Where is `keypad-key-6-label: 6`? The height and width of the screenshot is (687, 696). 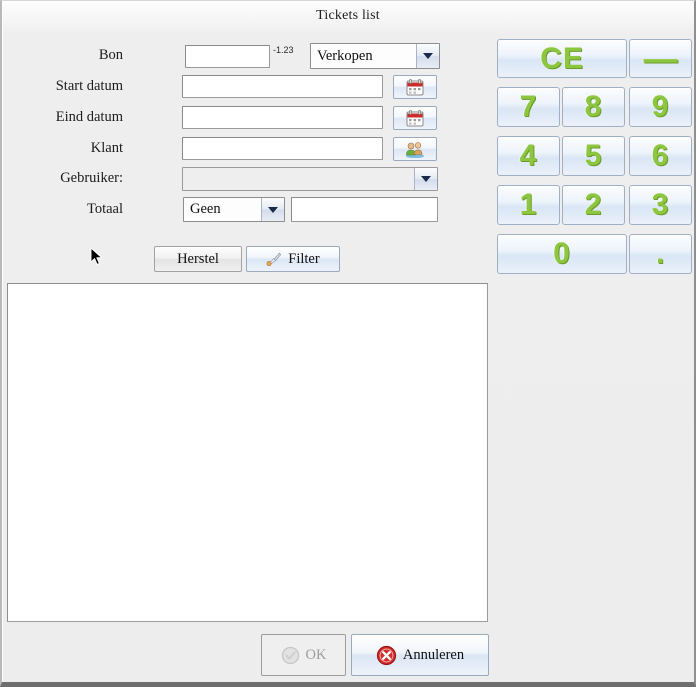 keypad-key-6-label: 6 is located at coordinates (660, 155).